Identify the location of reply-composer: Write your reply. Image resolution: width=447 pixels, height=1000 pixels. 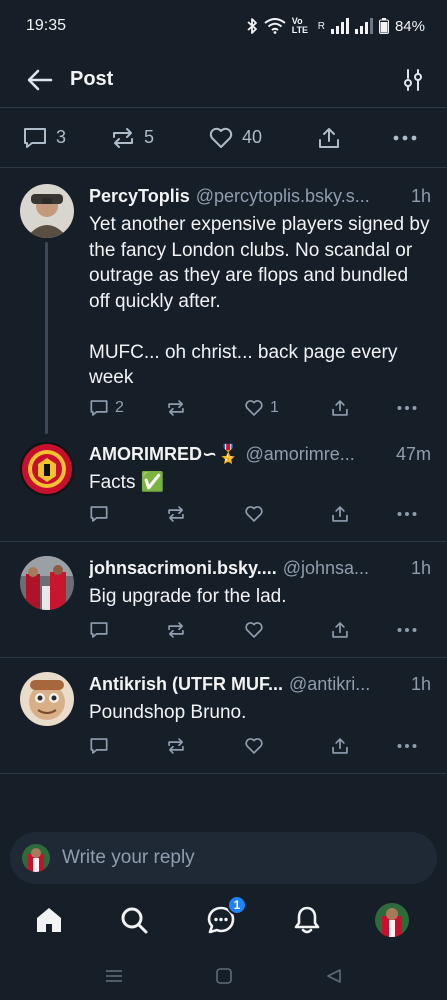
(223, 858).